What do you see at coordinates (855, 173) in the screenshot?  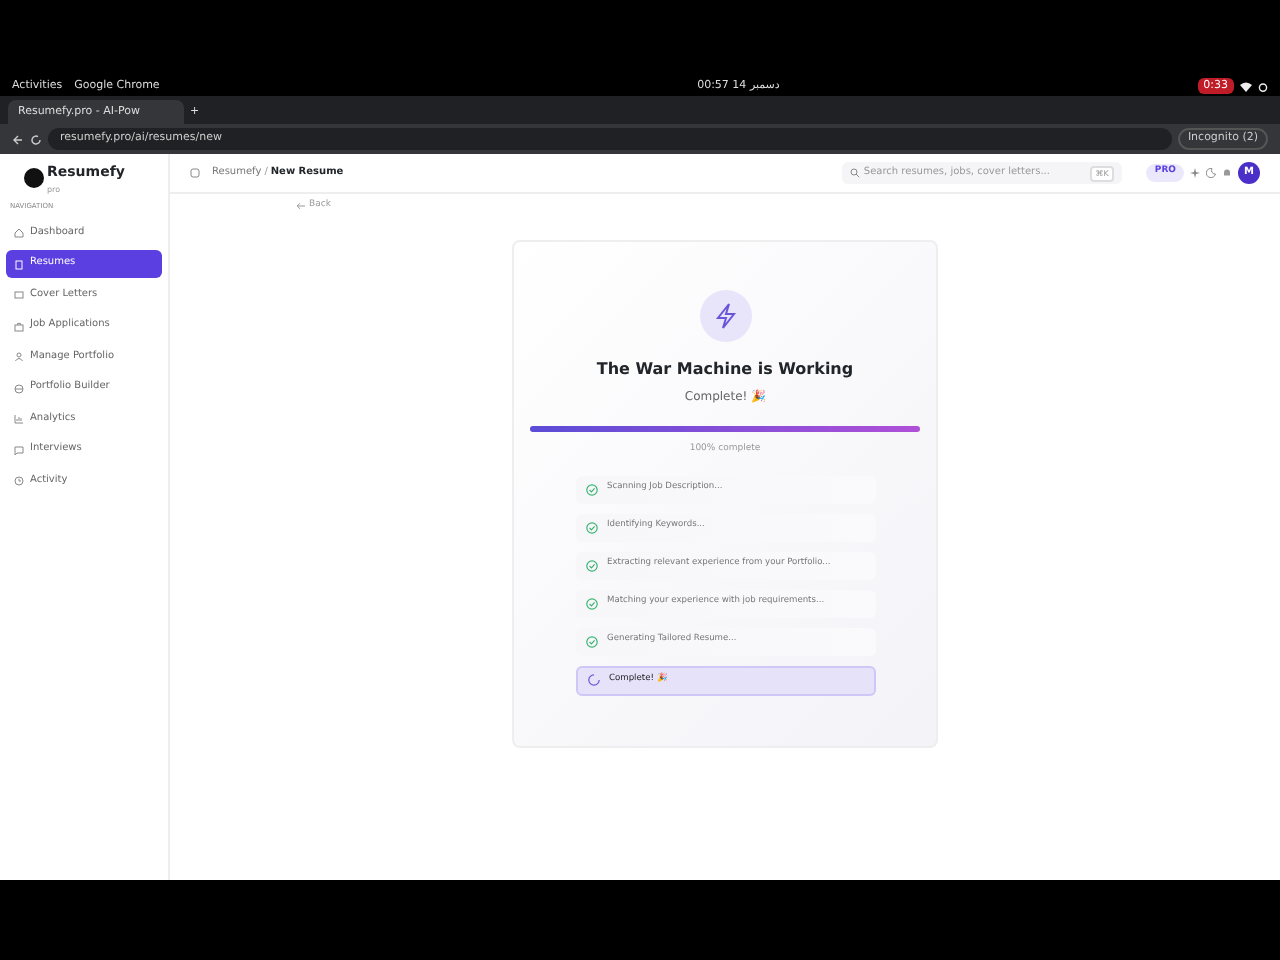 I see `search-icon` at bounding box center [855, 173].